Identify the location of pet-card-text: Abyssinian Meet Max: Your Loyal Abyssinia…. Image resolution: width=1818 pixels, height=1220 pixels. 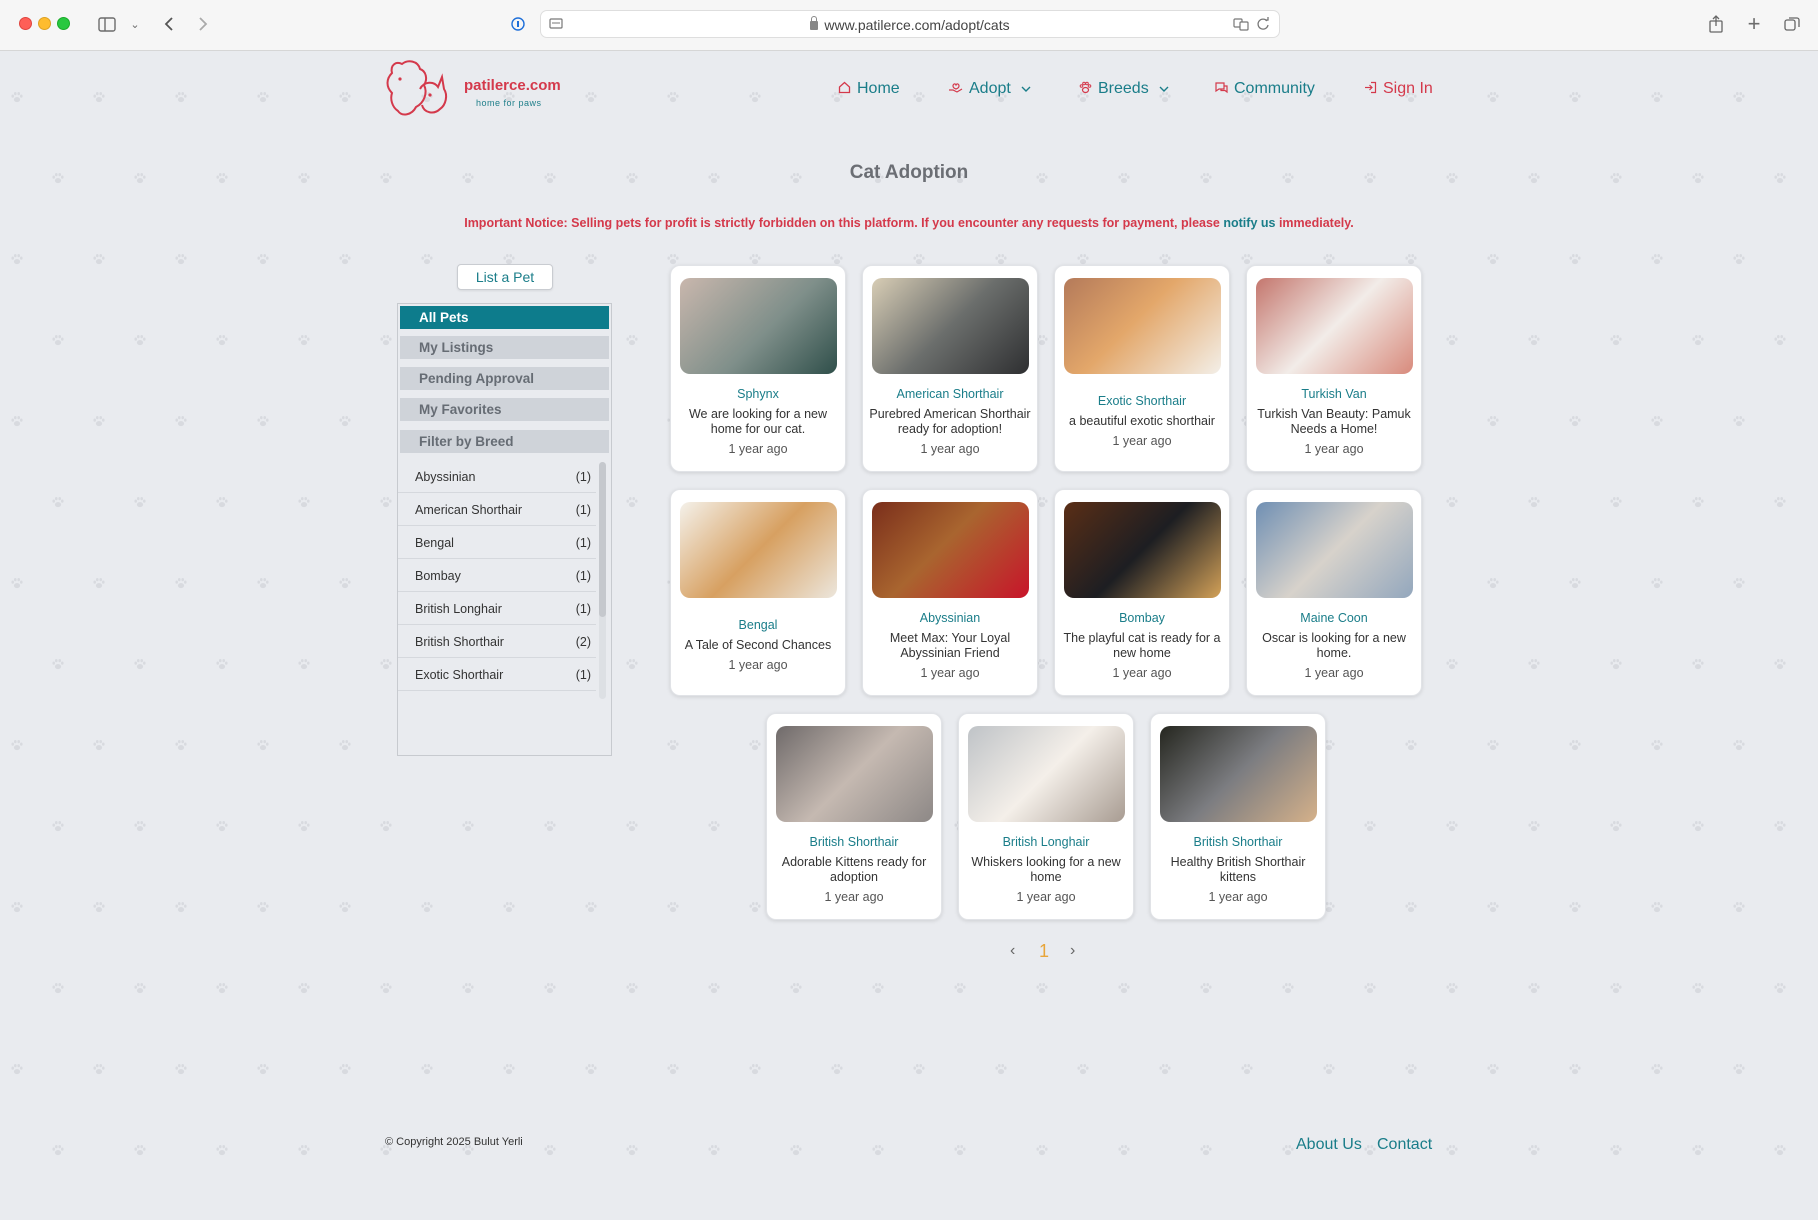
(950, 646).